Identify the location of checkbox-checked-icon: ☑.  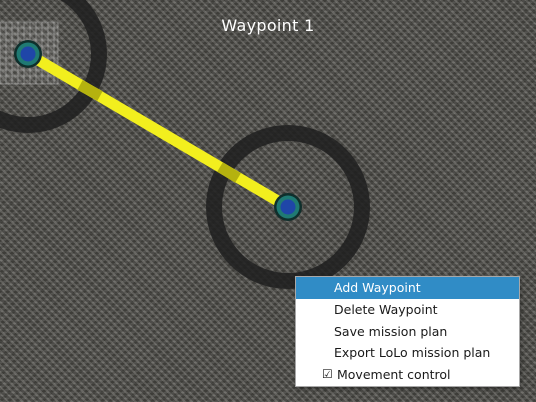
(327, 374).